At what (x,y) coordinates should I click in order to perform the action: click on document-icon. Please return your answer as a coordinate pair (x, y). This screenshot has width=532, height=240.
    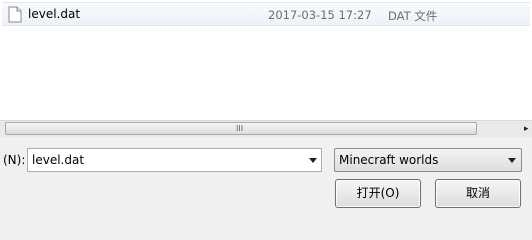
    Looking at the image, I should click on (15, 14).